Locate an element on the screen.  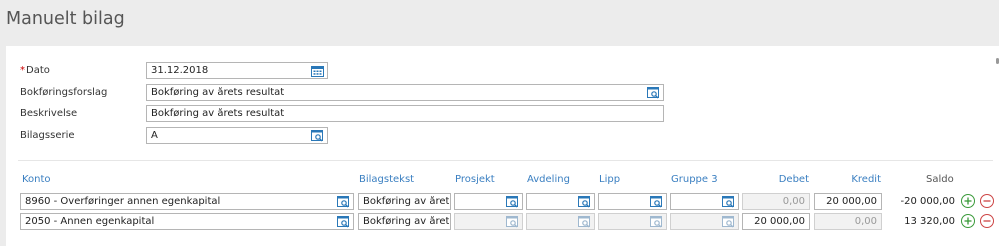
kredit-field: 20 000,00 is located at coordinates (848, 201).